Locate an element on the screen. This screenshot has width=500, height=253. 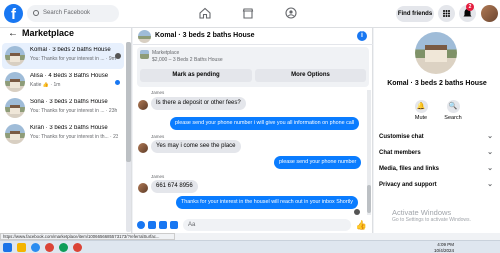
message-composer: Aa 👍 is located at coordinates (253, 225).